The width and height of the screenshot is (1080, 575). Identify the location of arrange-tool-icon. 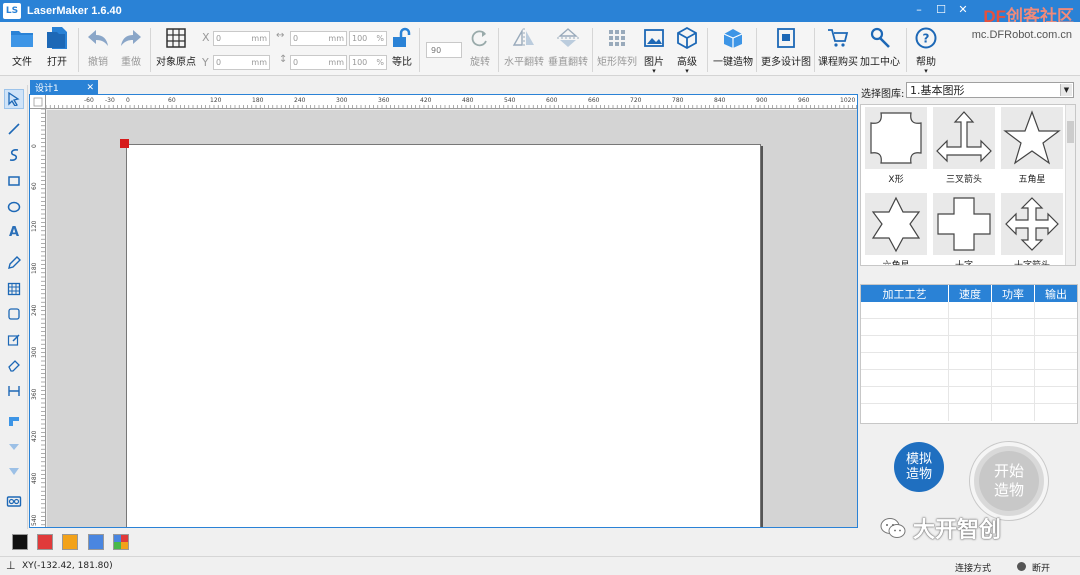
(14, 471).